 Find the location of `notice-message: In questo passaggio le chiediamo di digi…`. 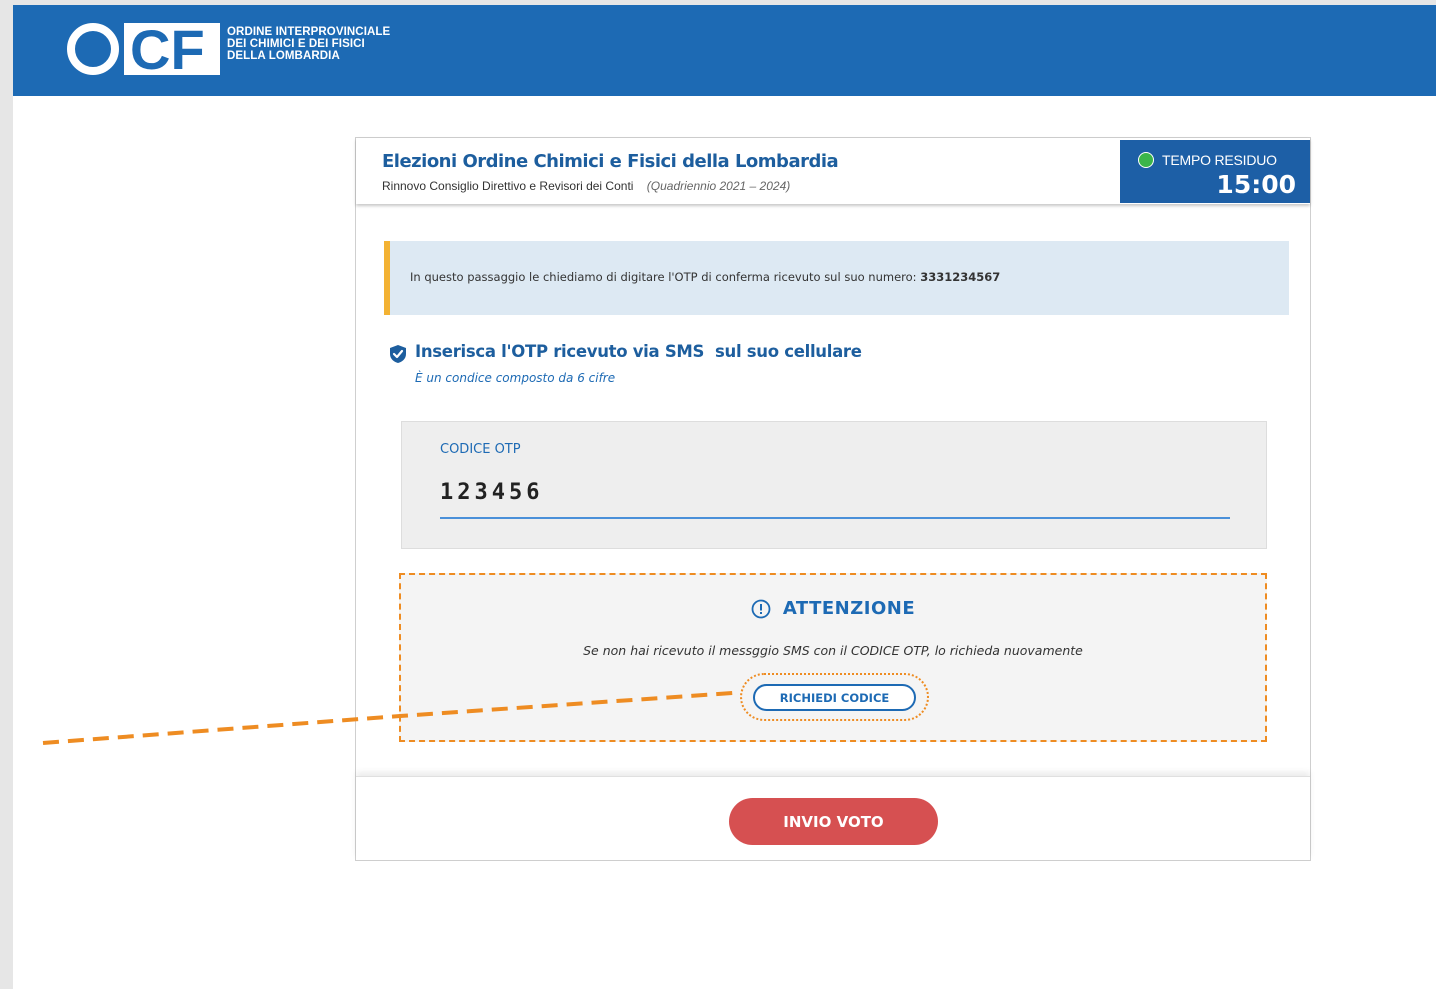

notice-message: In questo passaggio le chiediamo di digi… is located at coordinates (665, 277).